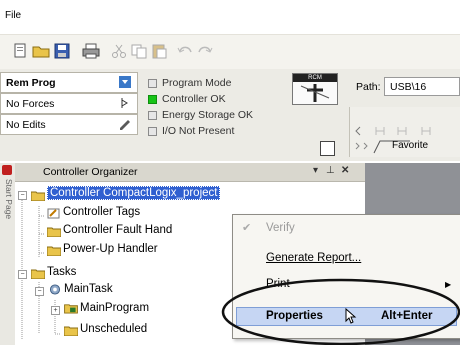 The height and width of the screenshot is (345, 460). Describe the element at coordinates (125, 124) in the screenshot. I see `edits-icon` at that location.